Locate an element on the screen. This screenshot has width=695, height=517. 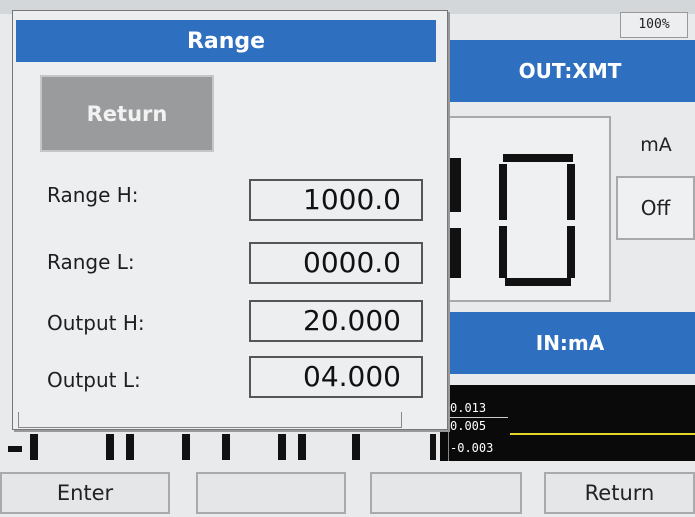
range-low-label: Range L: is located at coordinates (91, 262).